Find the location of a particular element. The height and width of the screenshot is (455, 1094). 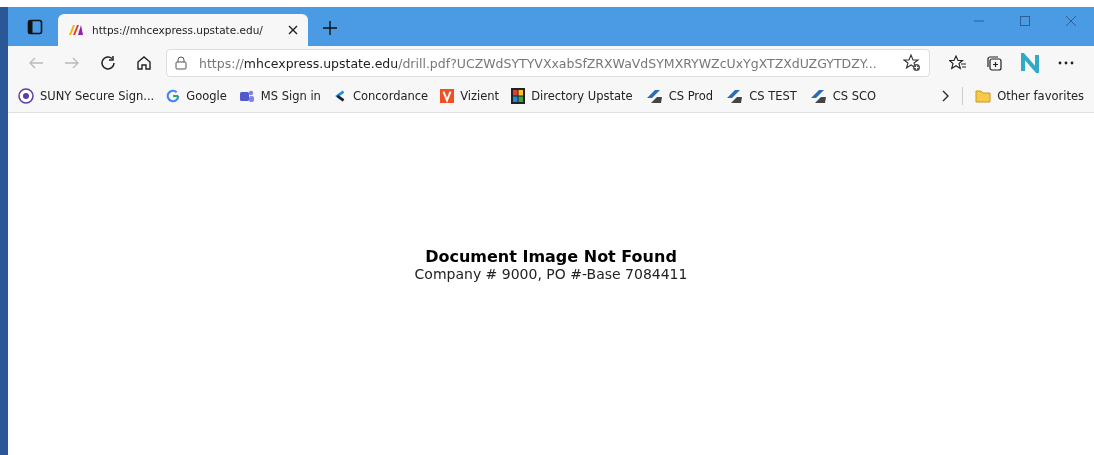

add-favorite-icon is located at coordinates (912, 63).